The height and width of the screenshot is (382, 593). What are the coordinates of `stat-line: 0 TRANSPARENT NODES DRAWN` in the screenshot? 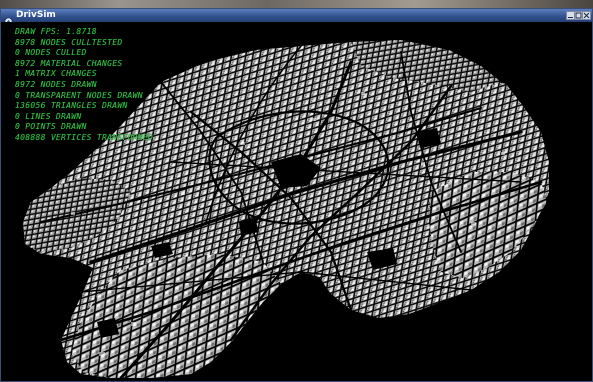 It's located at (79, 95).